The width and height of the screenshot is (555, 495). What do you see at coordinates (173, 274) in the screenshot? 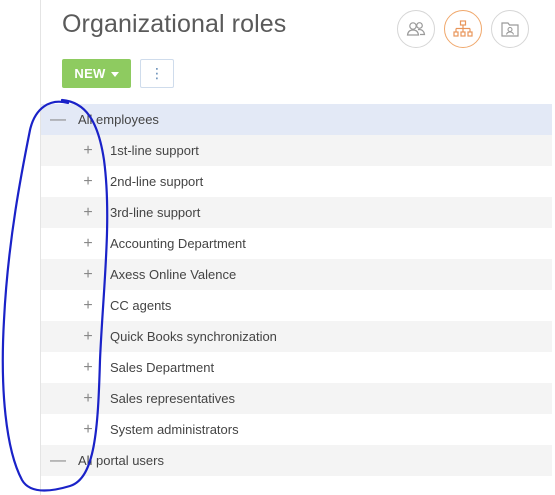
I see `tree-node-label: Axess Online Valence` at bounding box center [173, 274].